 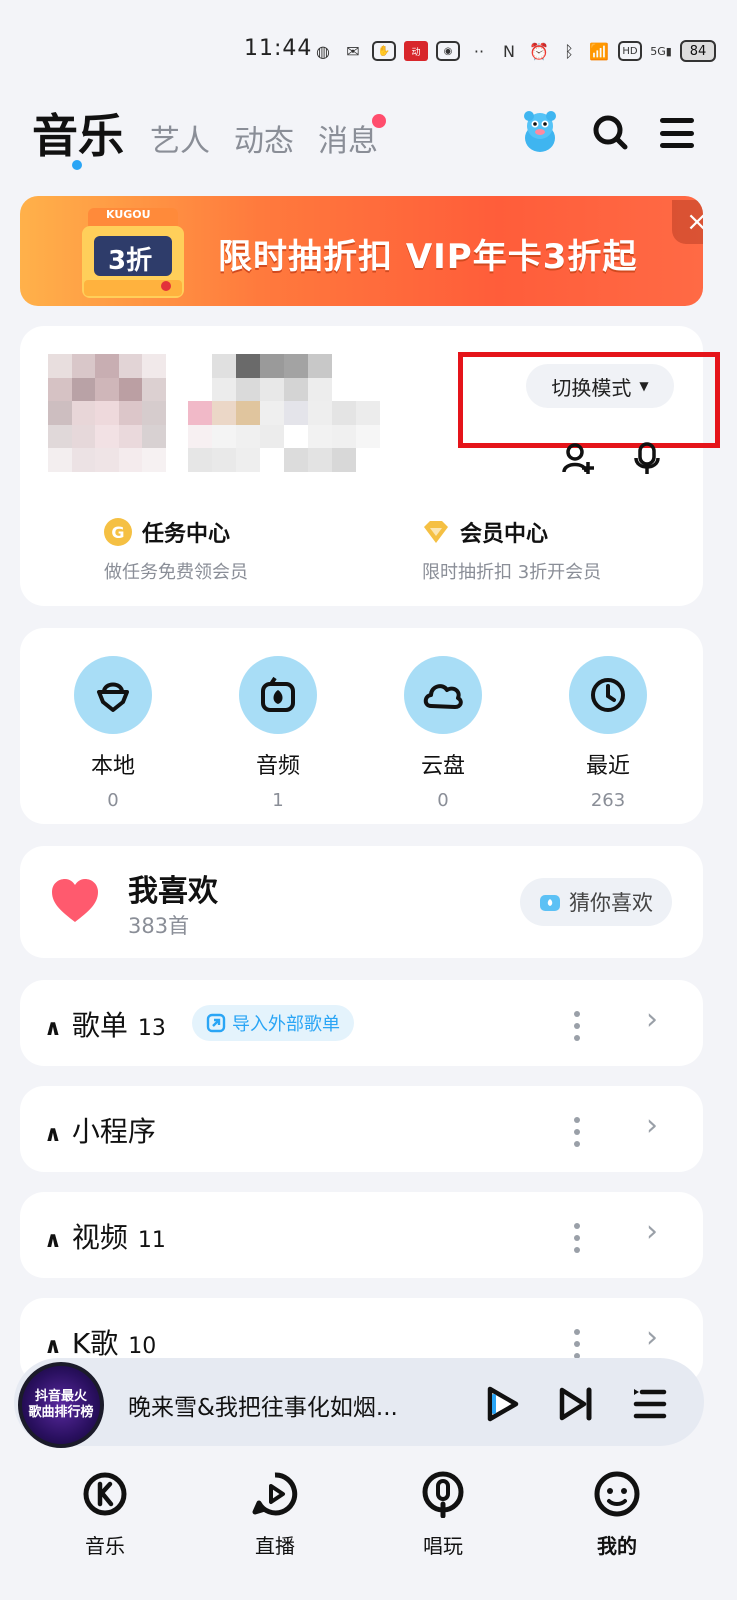 What do you see at coordinates (173, 891) in the screenshot?
I see `favorites-title: 我喜欢` at bounding box center [173, 891].